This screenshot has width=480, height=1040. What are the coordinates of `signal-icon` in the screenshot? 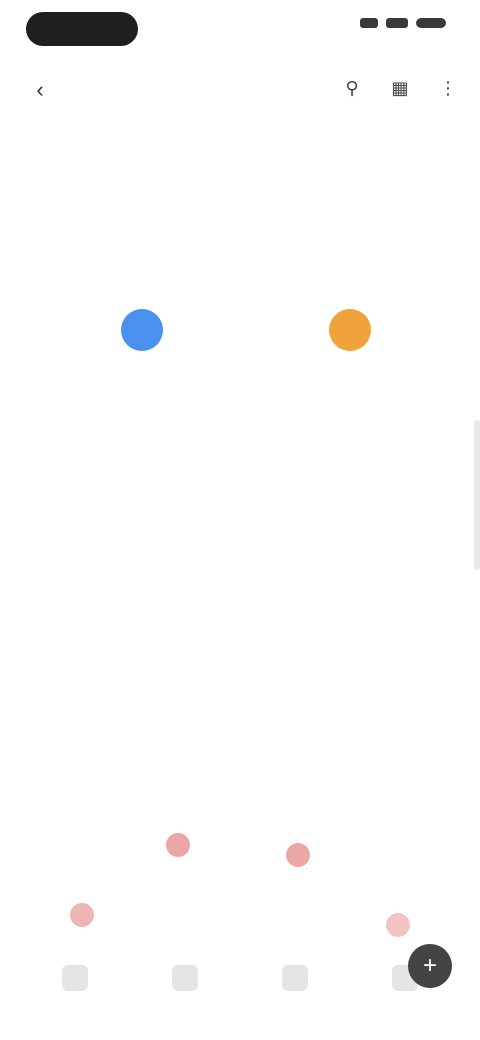 It's located at (369, 23).